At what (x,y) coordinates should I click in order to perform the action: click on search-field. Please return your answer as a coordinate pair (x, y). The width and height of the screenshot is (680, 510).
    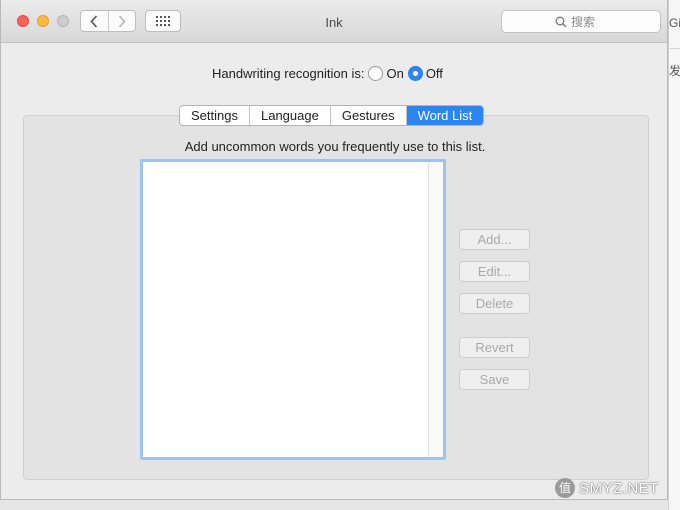
    Looking at the image, I should click on (581, 21).